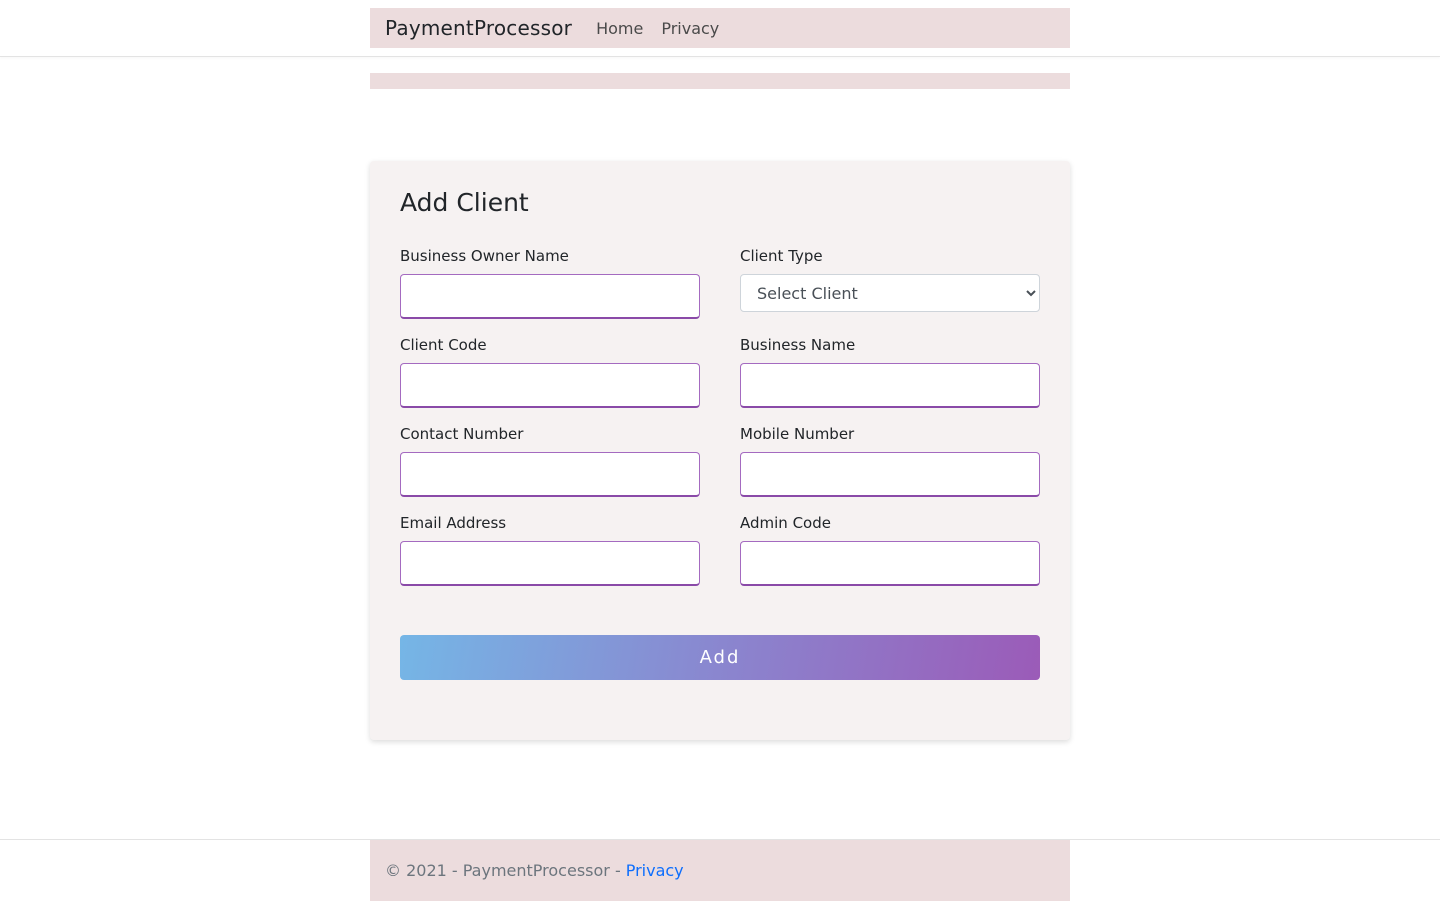 Image resolution: width=1440 pixels, height=901 pixels. I want to click on business-name-input, so click(890, 385).